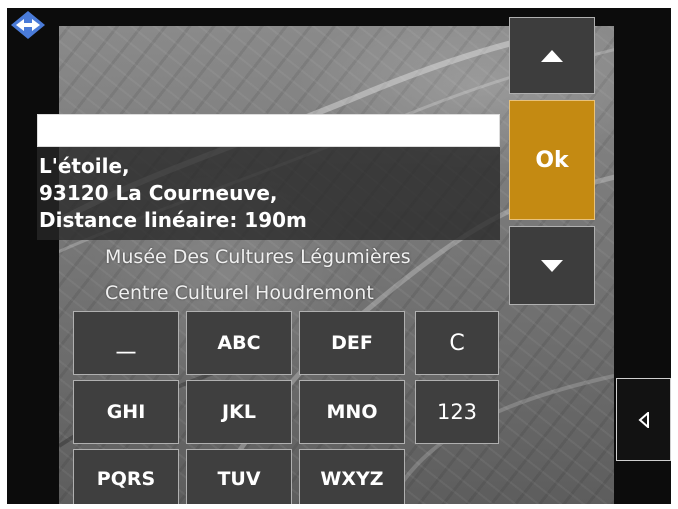 This screenshot has width=678, height=509. Describe the element at coordinates (295, 257) in the screenshot. I see `list-item: Musée Des Cultures Légumières` at that location.